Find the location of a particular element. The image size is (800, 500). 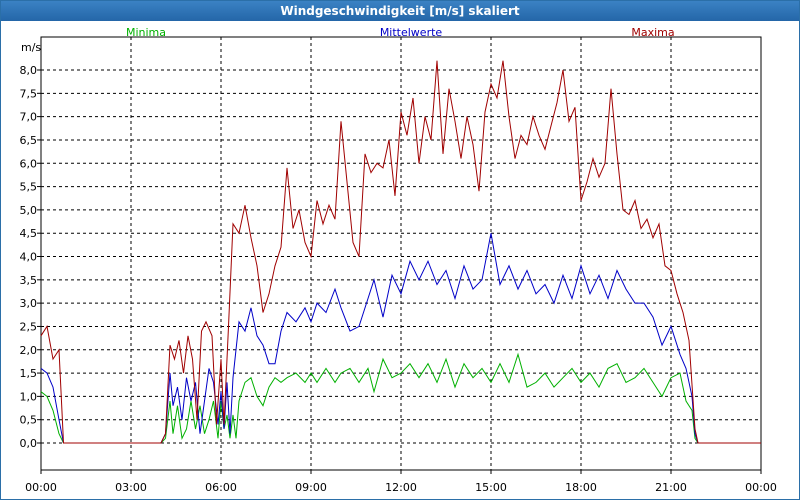

y-tick-label: 2,0 is located at coordinates (29, 350).